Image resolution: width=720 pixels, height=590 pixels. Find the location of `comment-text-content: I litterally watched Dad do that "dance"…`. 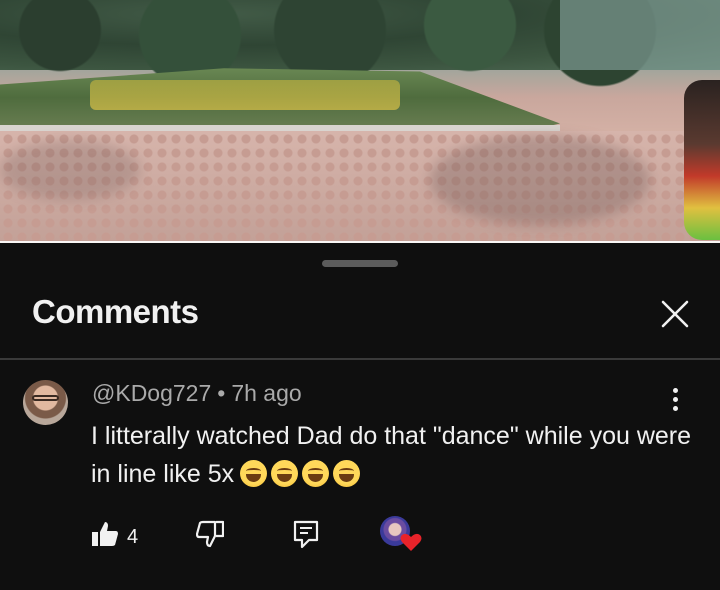

comment-text-content: I litterally watched Dad do that "dance"… is located at coordinates (391, 455).